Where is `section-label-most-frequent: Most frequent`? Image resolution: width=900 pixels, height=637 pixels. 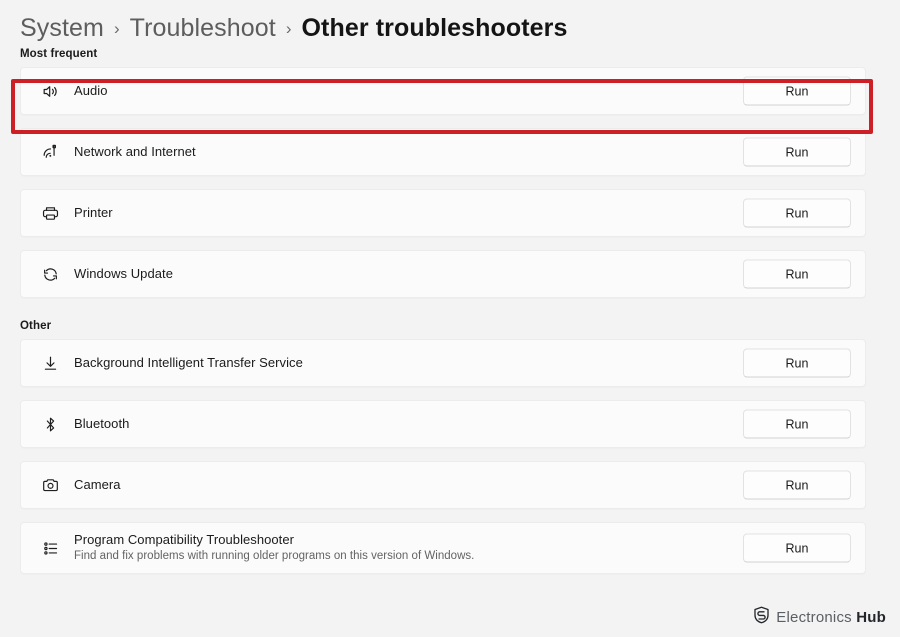 section-label-most-frequent: Most frequent is located at coordinates (59, 54).